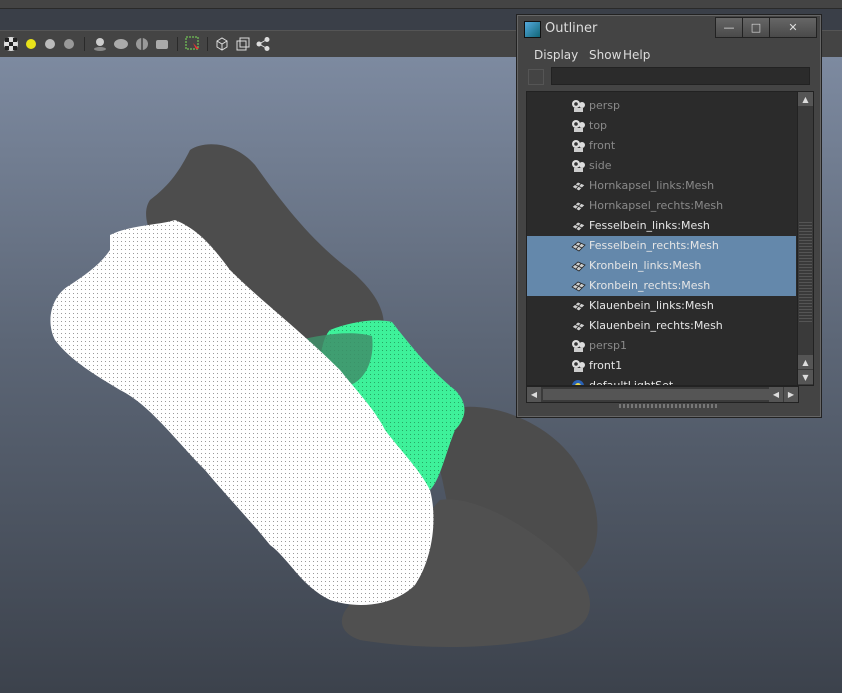  What do you see at coordinates (162, 44) in the screenshot?
I see `multisample-icon` at bounding box center [162, 44].